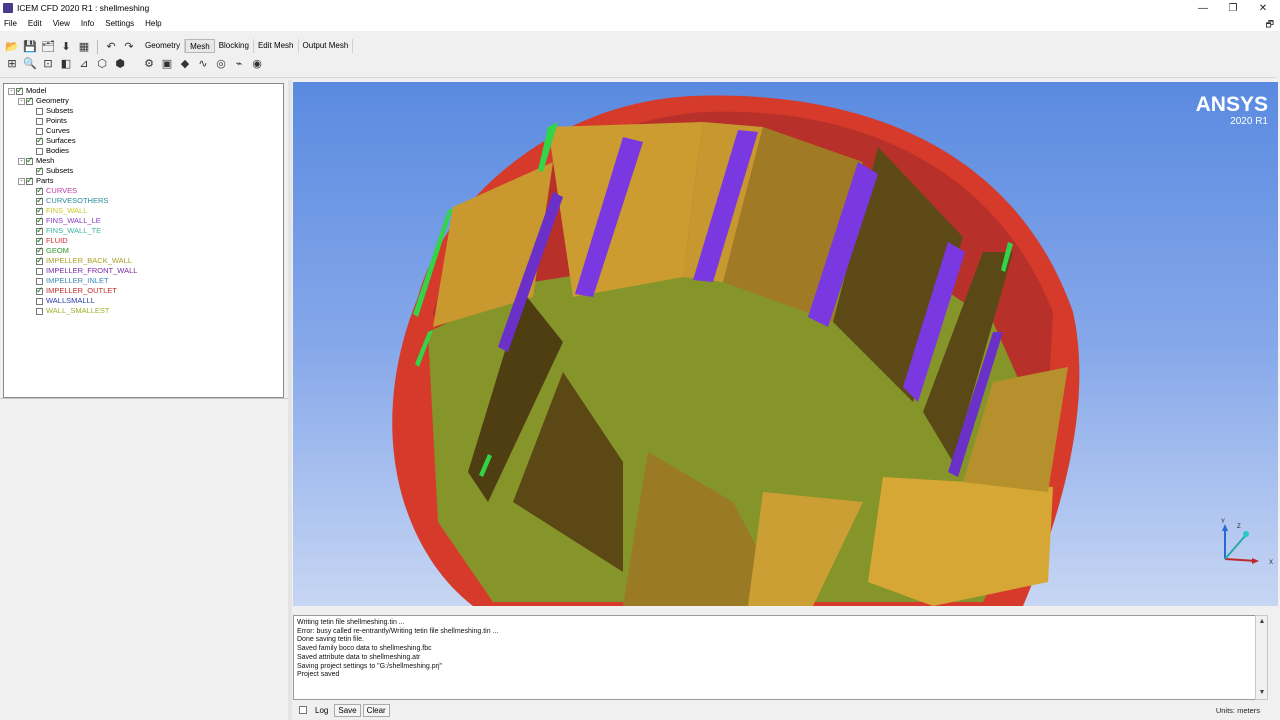 Image resolution: width=1280 pixels, height=720 pixels. What do you see at coordinates (1237, 710) in the screenshot?
I see `units-label: Units: meters` at bounding box center [1237, 710].